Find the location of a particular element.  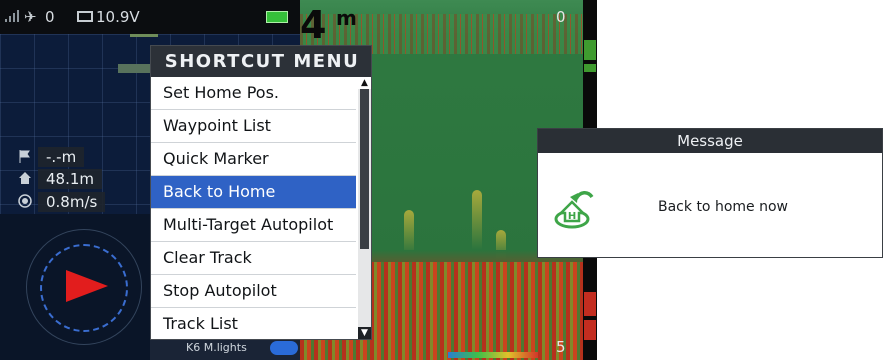

speed: 0.8m/s is located at coordinates (72, 202).